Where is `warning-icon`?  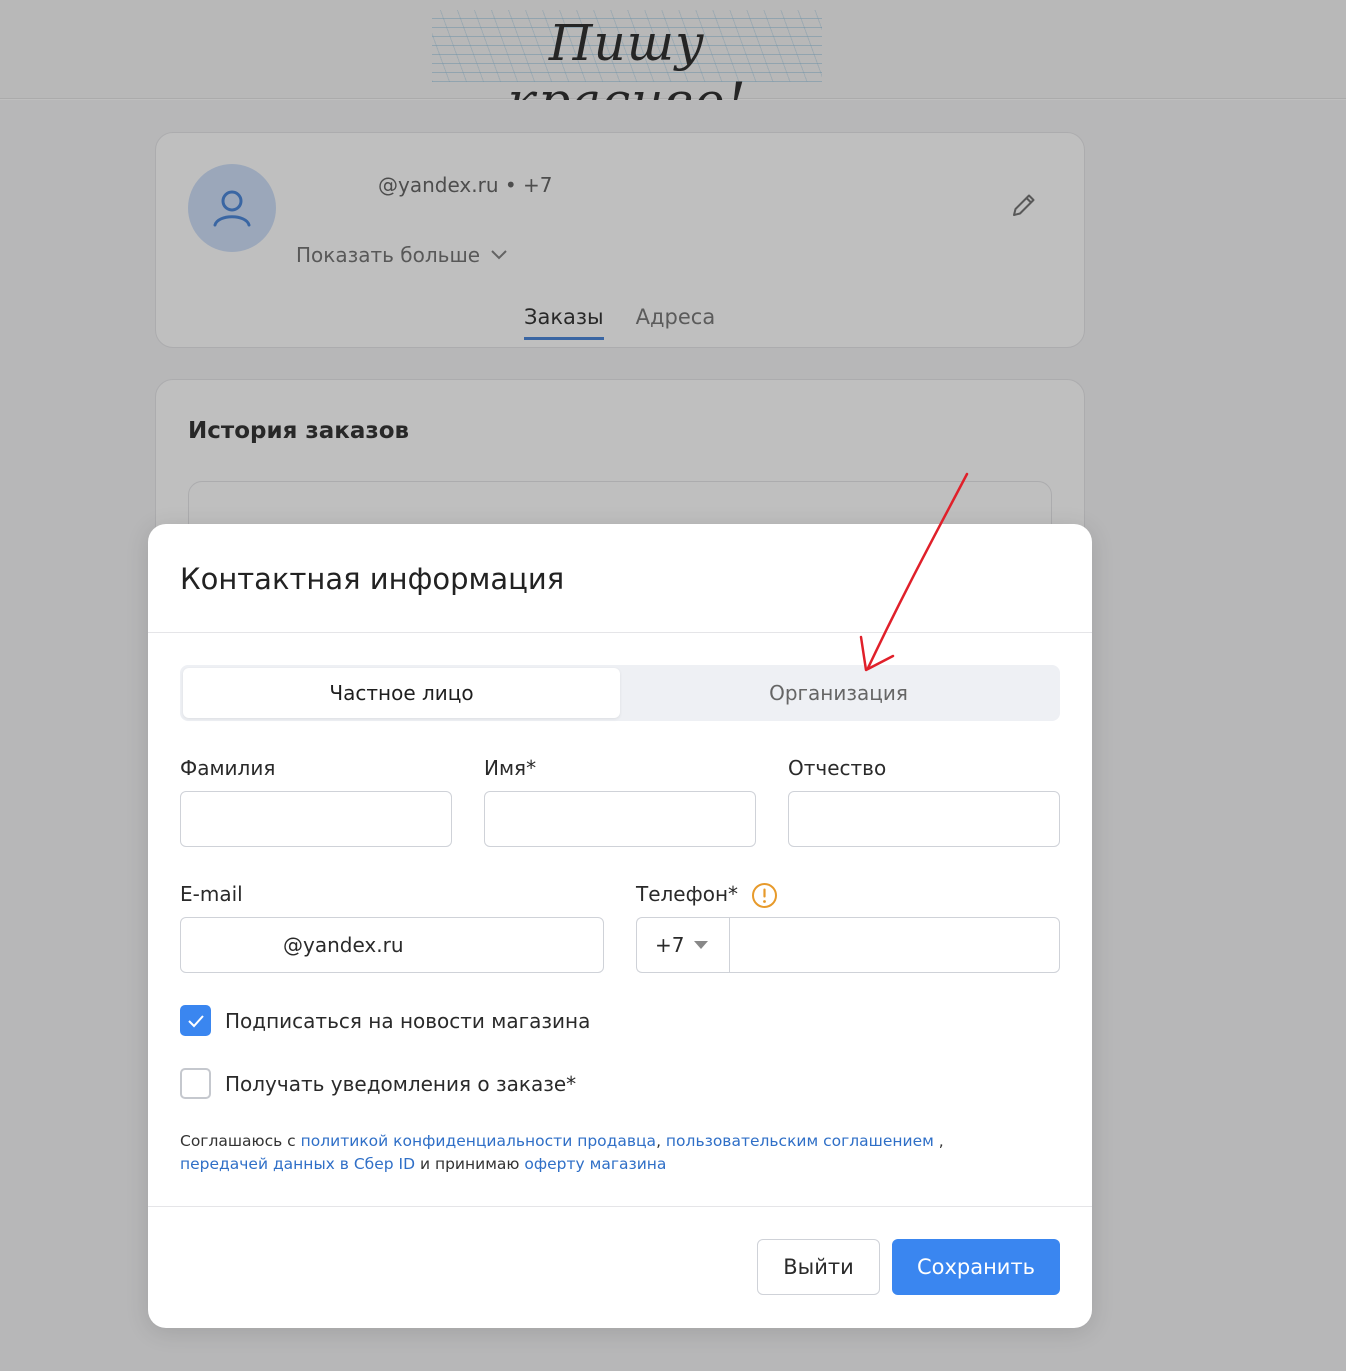
warning-icon is located at coordinates (764, 895).